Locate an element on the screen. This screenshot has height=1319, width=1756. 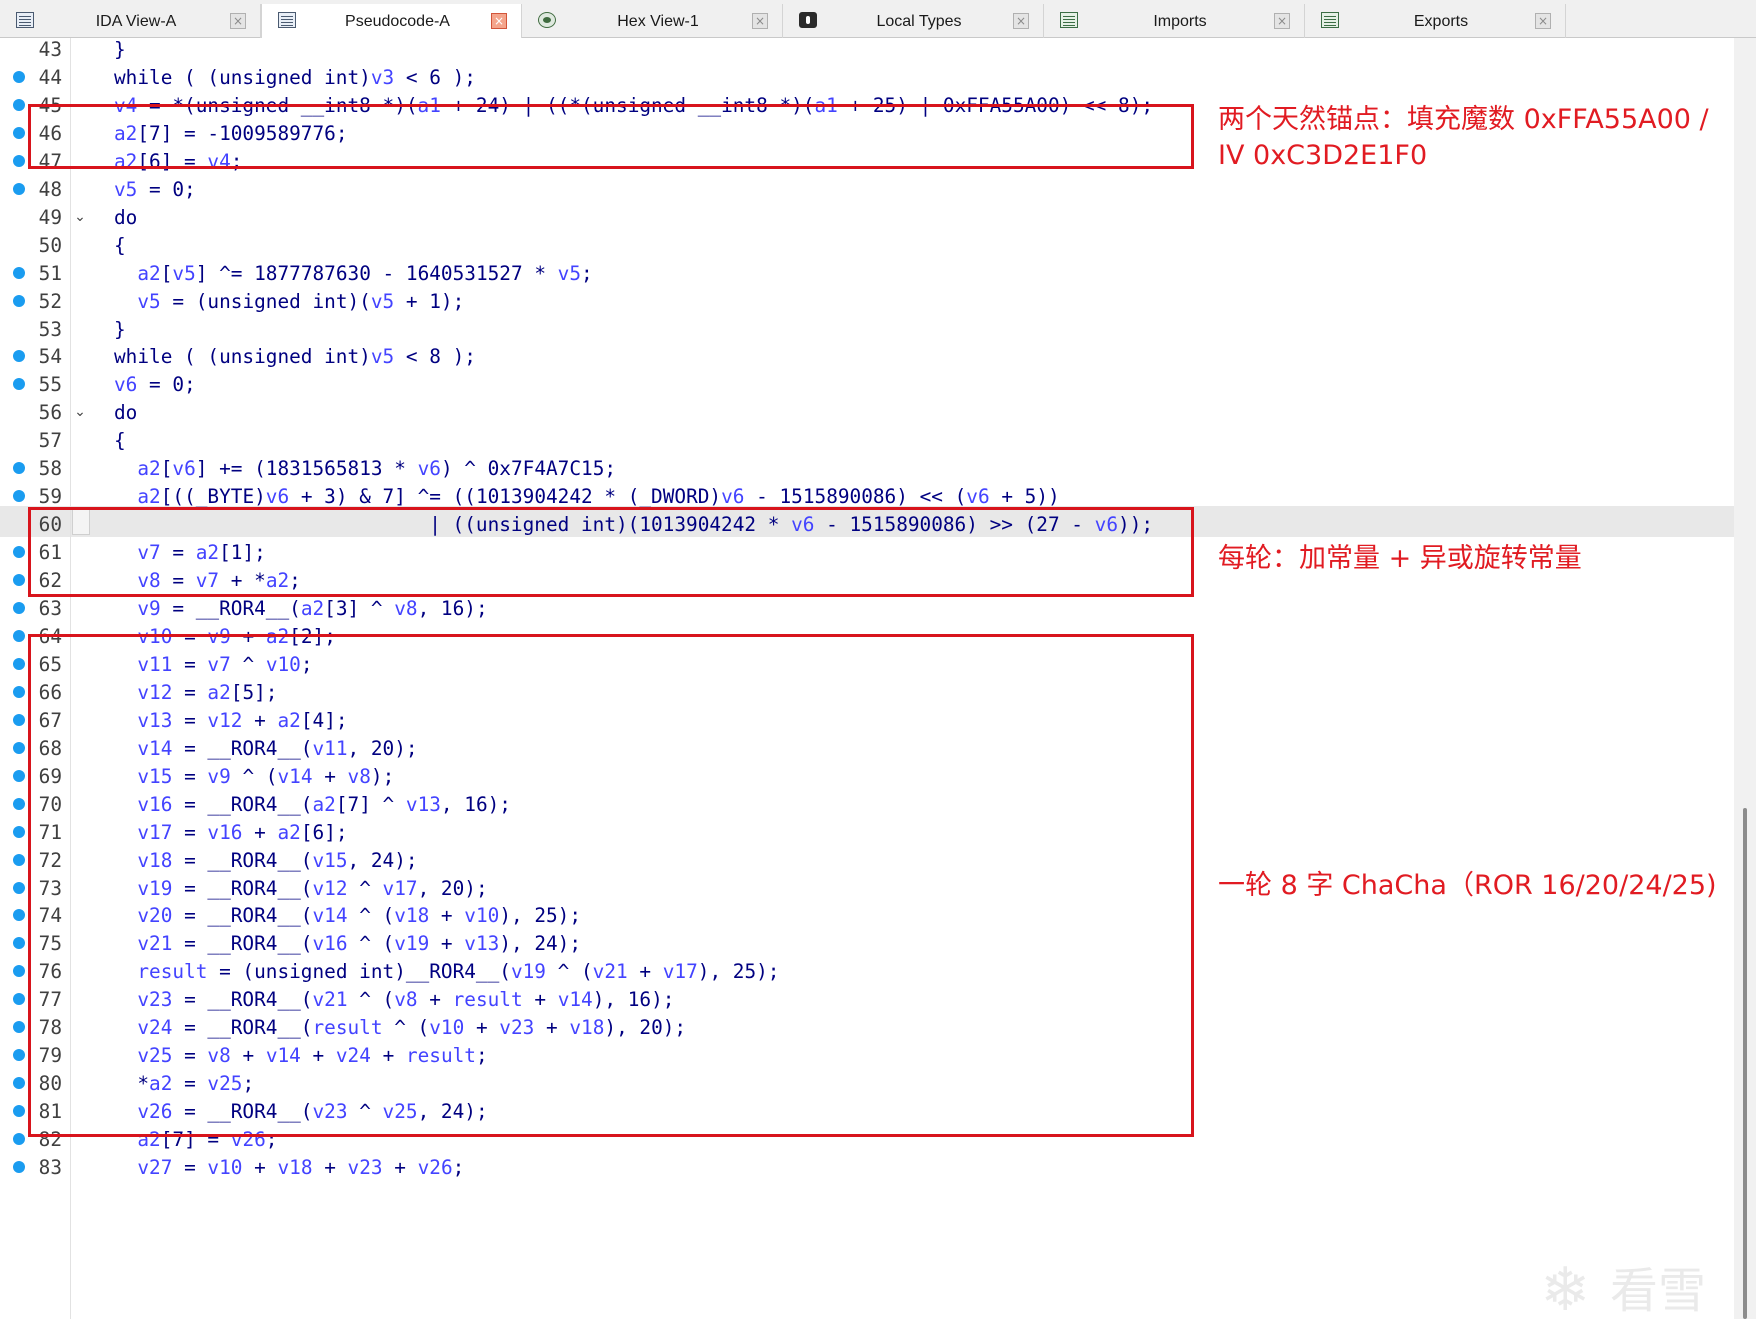
code-line: 54 while ( (unsigned int)v5 < 8 ); is located at coordinates (867, 356).